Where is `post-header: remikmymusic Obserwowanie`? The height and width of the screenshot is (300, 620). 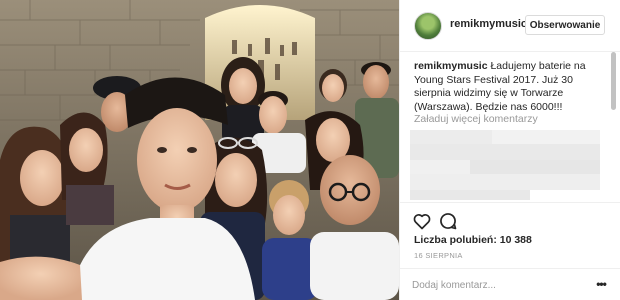
post-header: remikmymusic Obserwowanie is located at coordinates (510, 26).